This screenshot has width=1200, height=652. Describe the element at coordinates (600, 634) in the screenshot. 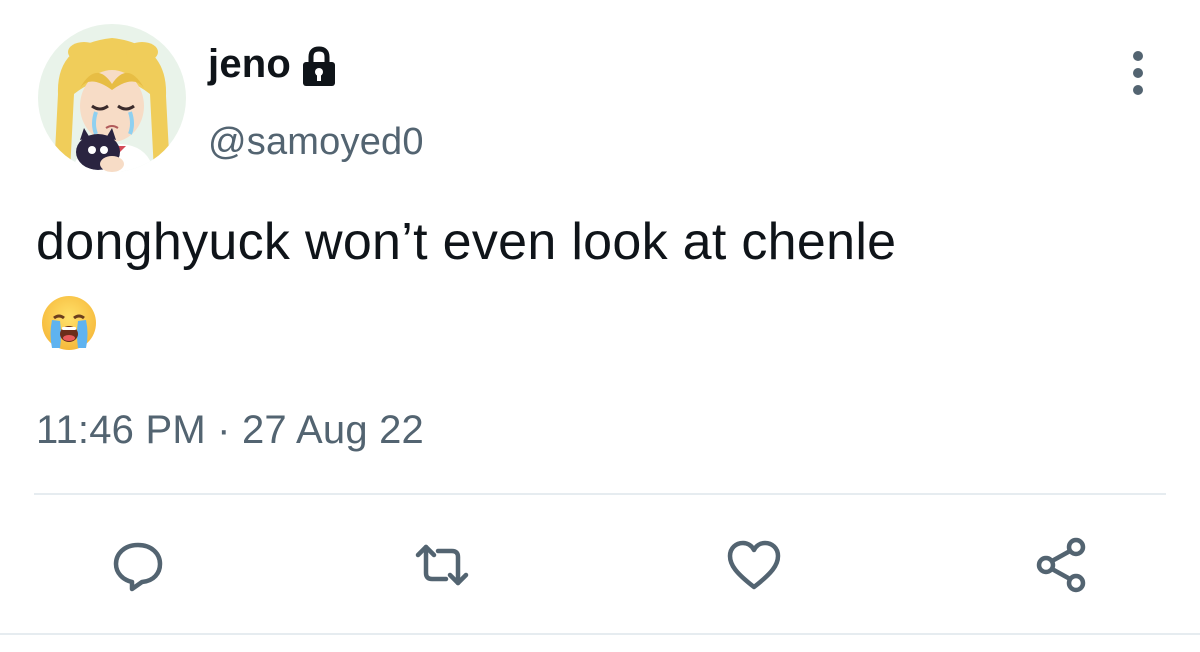

I see `bottom-divider` at that location.